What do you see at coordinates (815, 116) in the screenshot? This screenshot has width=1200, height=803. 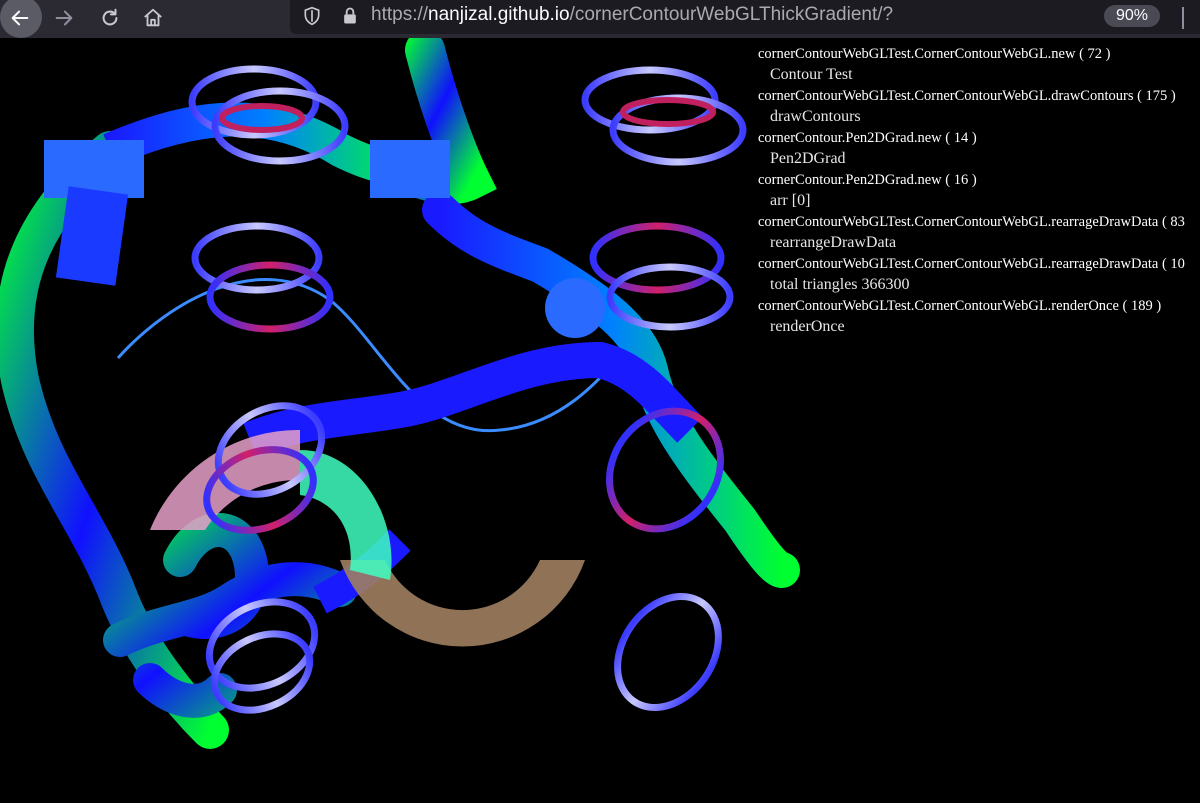 I see `log-message: drawContours` at bounding box center [815, 116].